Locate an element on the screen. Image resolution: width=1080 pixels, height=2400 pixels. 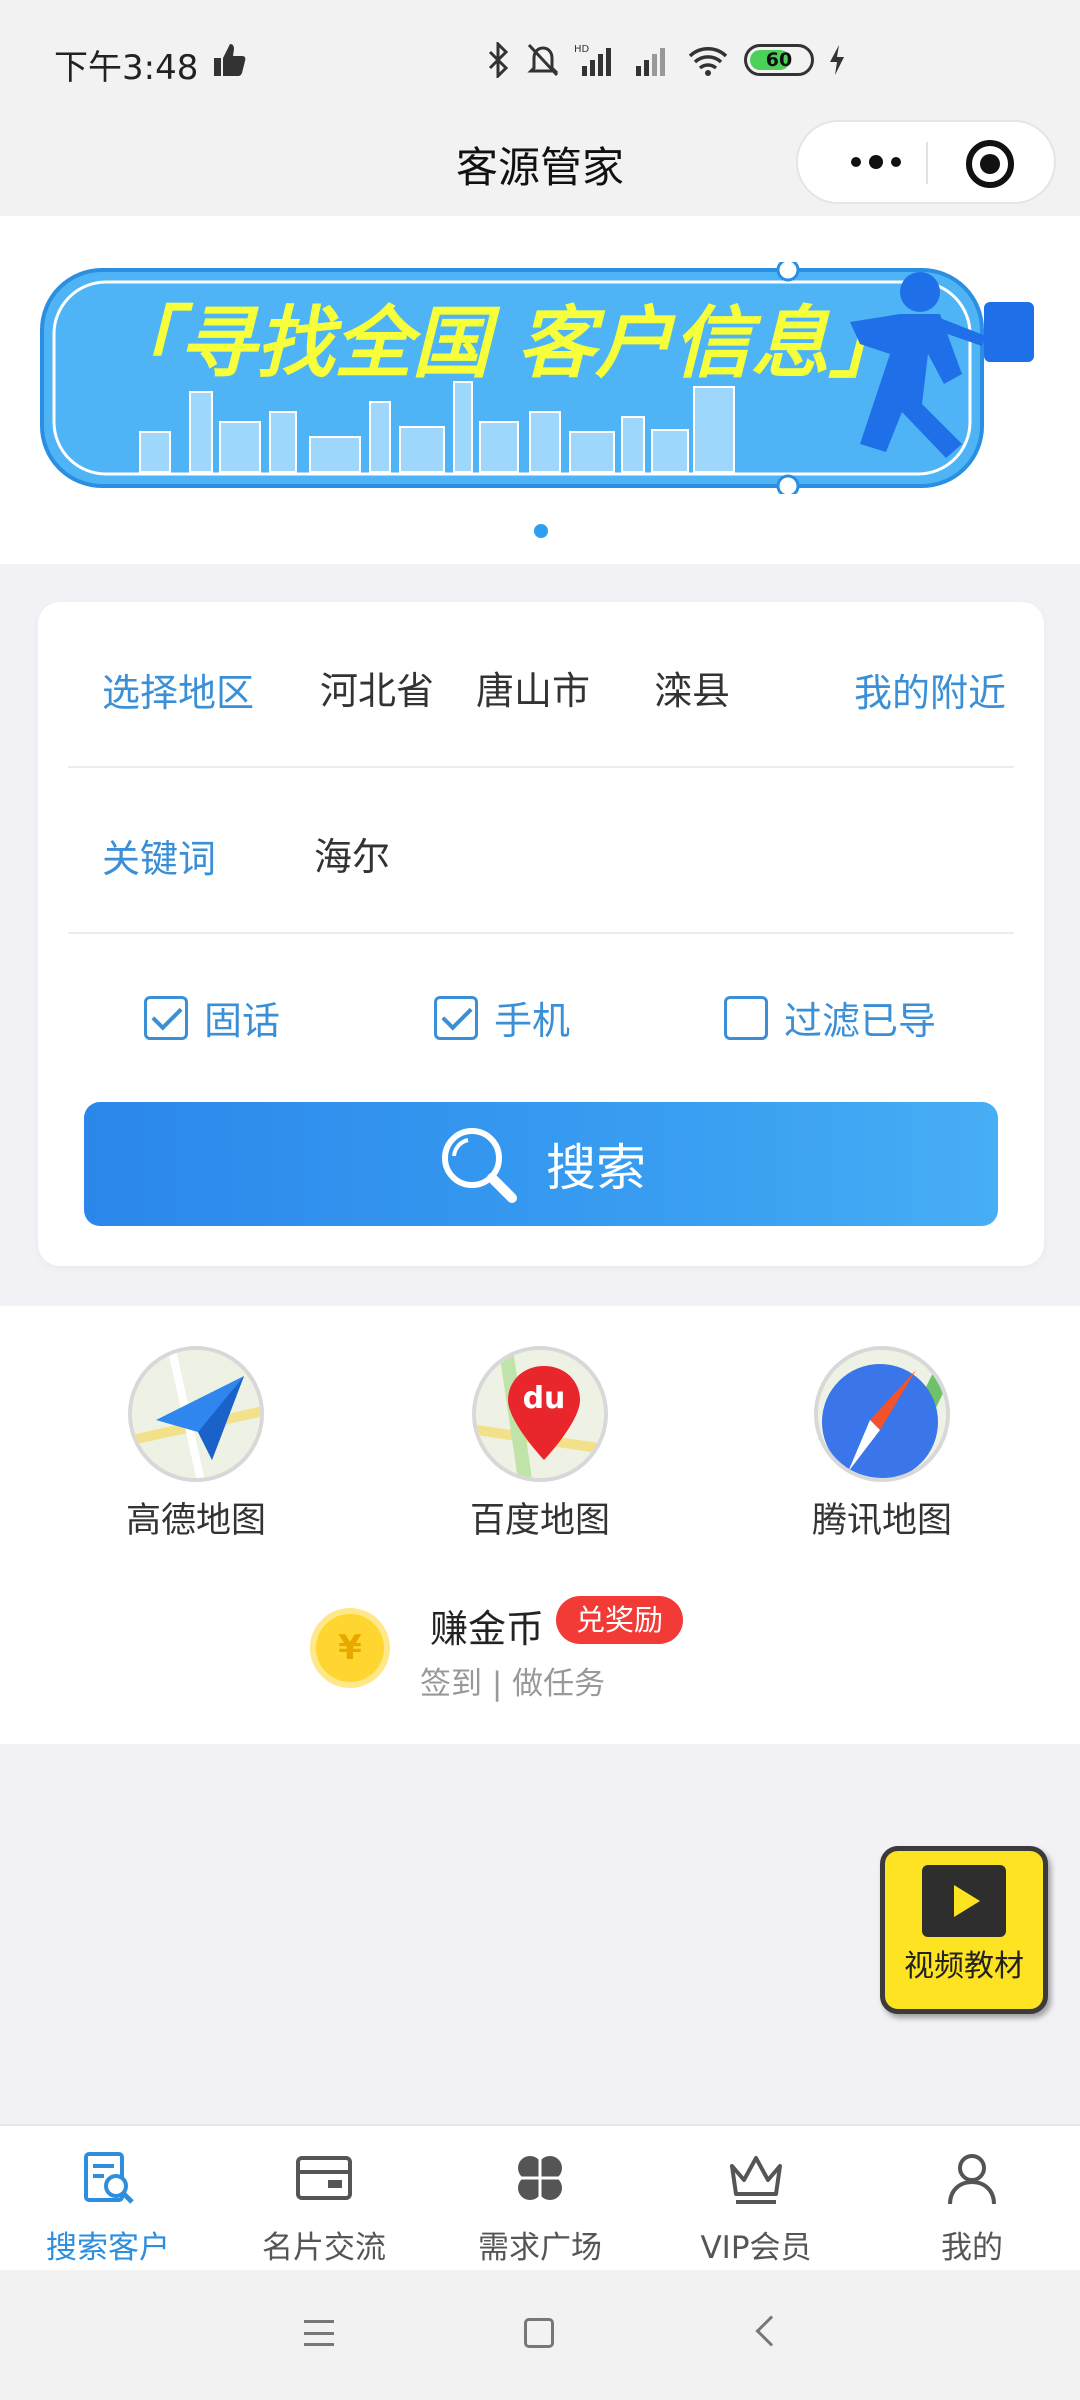
baidu-map-icon: du is located at coordinates (540, 1414).